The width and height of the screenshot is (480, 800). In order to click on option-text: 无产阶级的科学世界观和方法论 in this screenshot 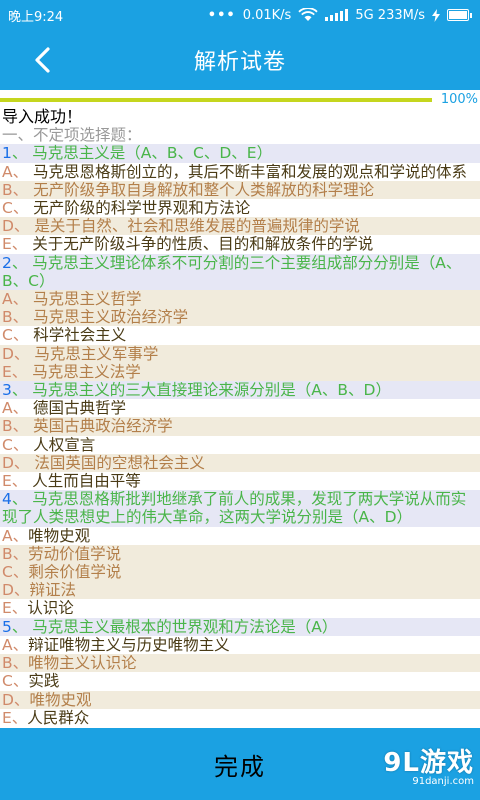, I will do `click(139, 208)`.